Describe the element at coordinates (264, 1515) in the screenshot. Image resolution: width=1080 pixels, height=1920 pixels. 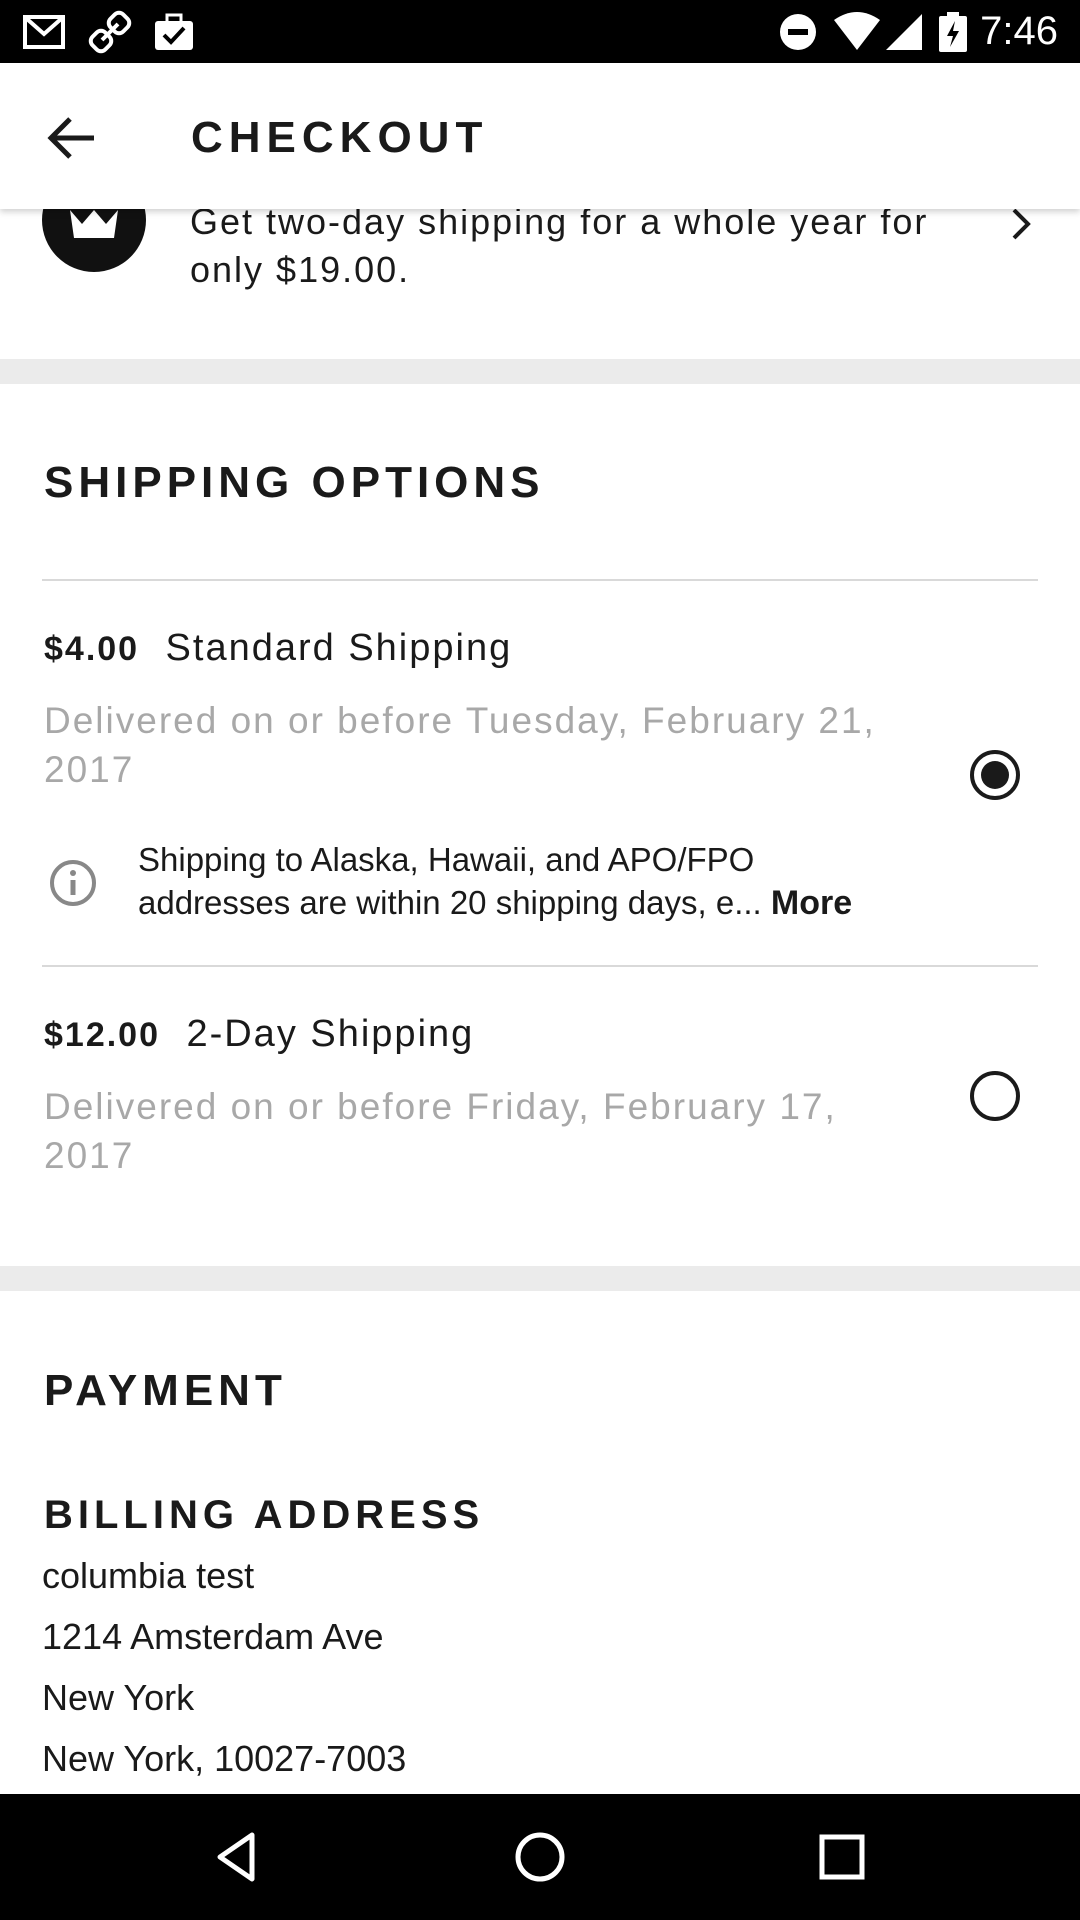
I see `billing-address-title: BILLING ADDRESS` at that location.